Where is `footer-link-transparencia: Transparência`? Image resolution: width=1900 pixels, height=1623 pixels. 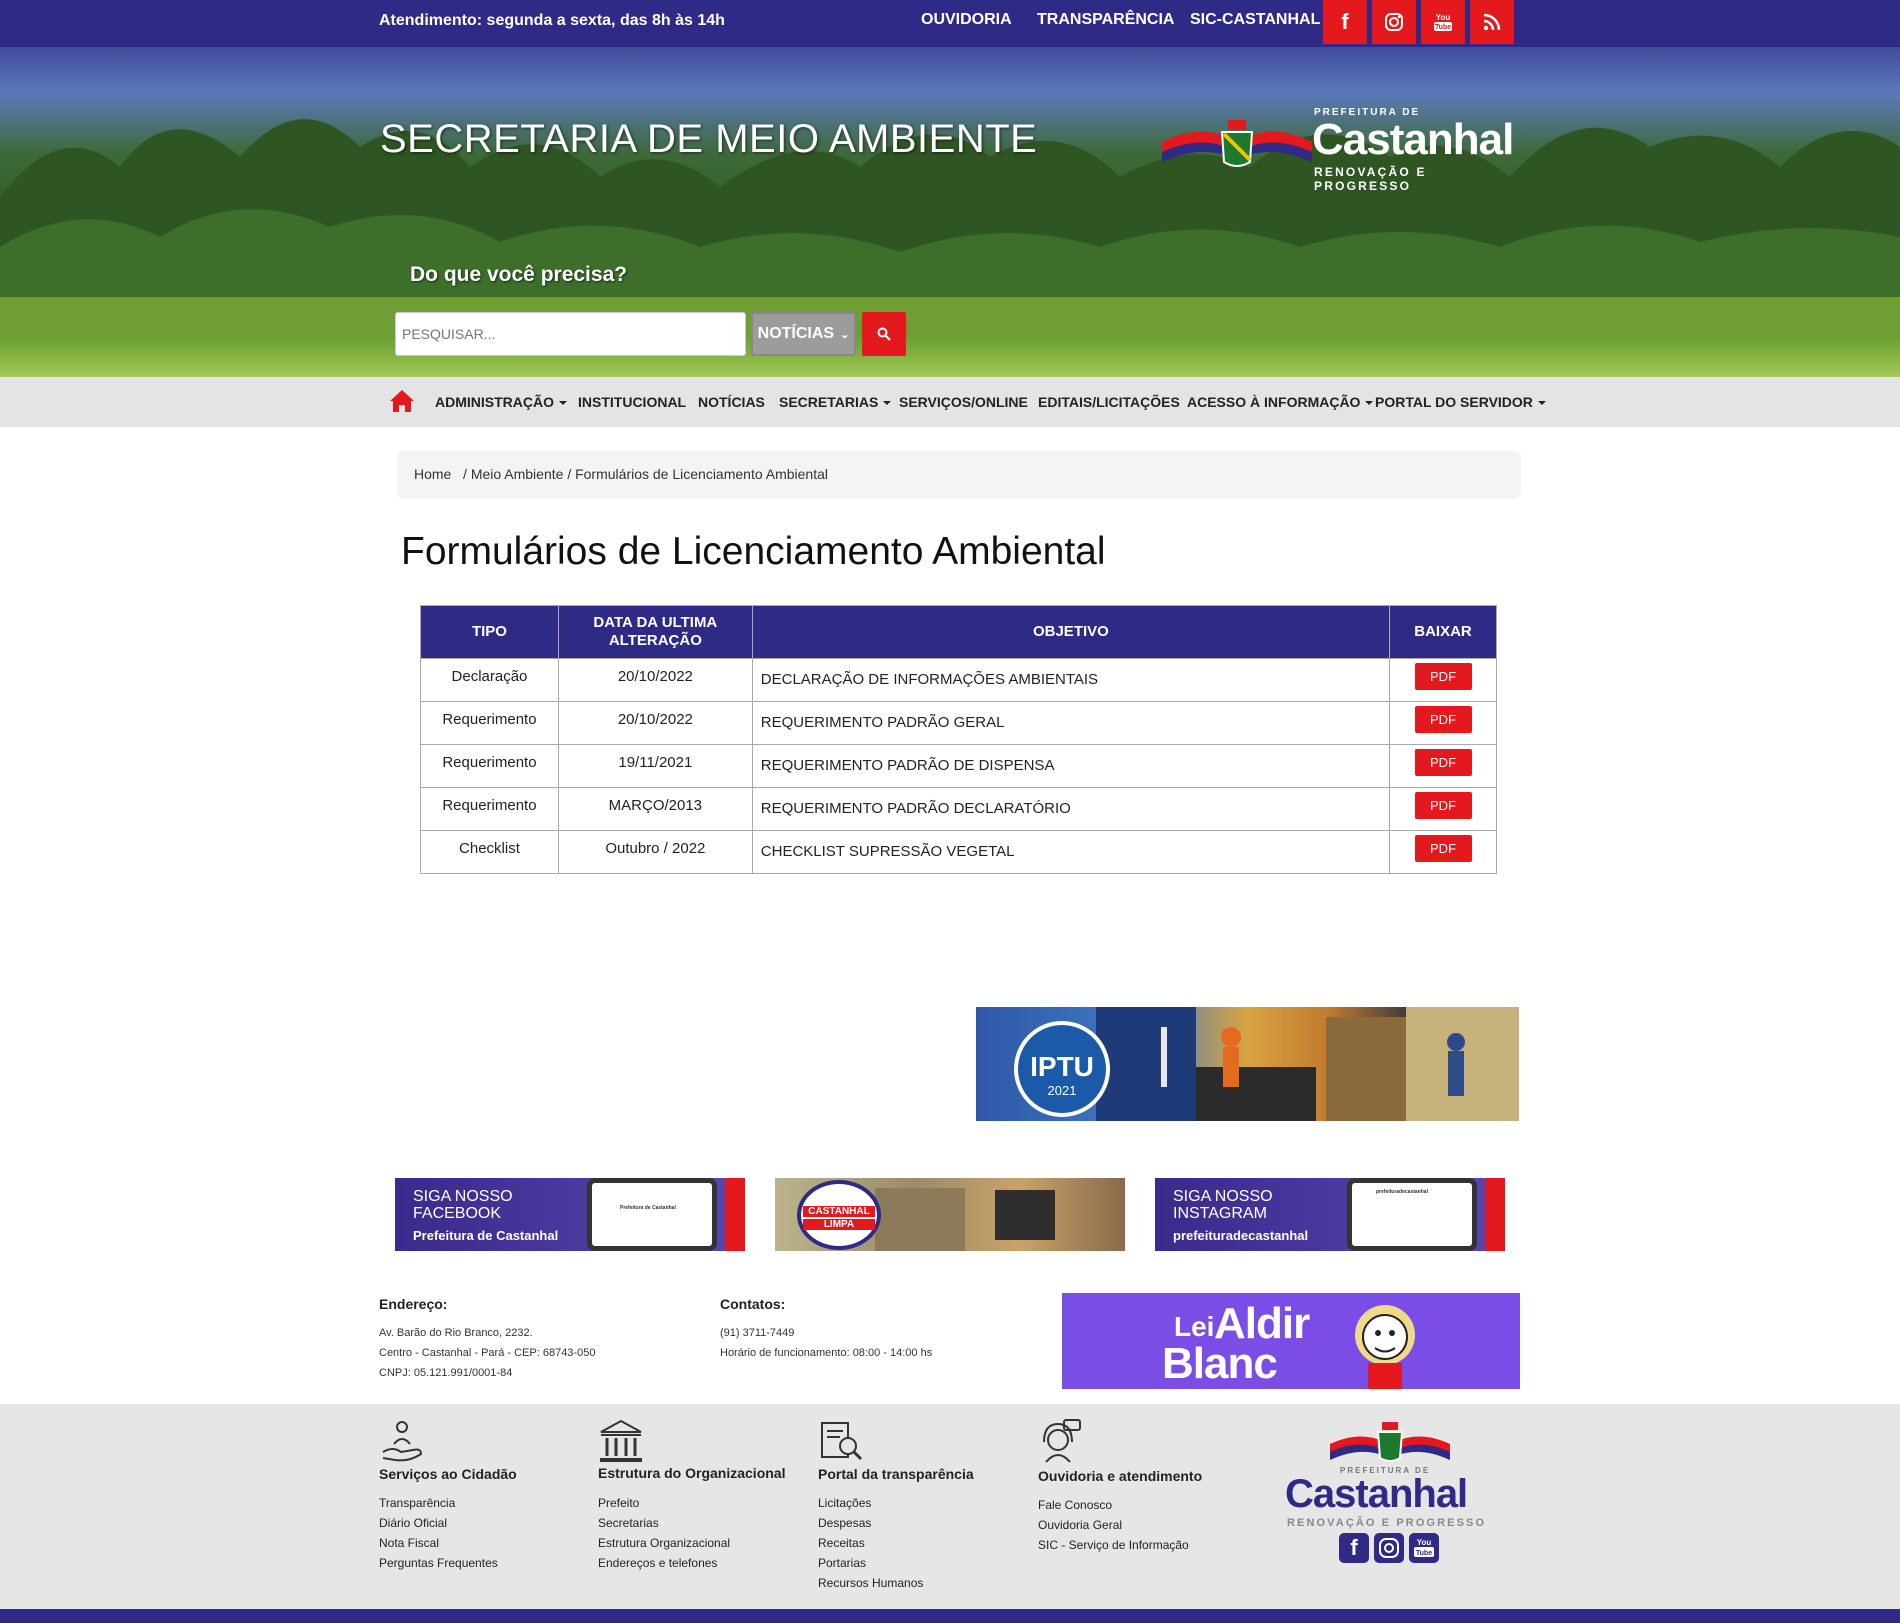 footer-link-transparencia: Transparência is located at coordinates (417, 1503).